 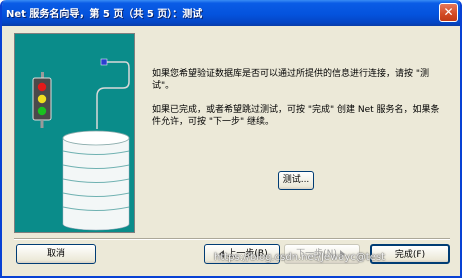 I want to click on next-button: 下一步(N), so click(x=322, y=254).